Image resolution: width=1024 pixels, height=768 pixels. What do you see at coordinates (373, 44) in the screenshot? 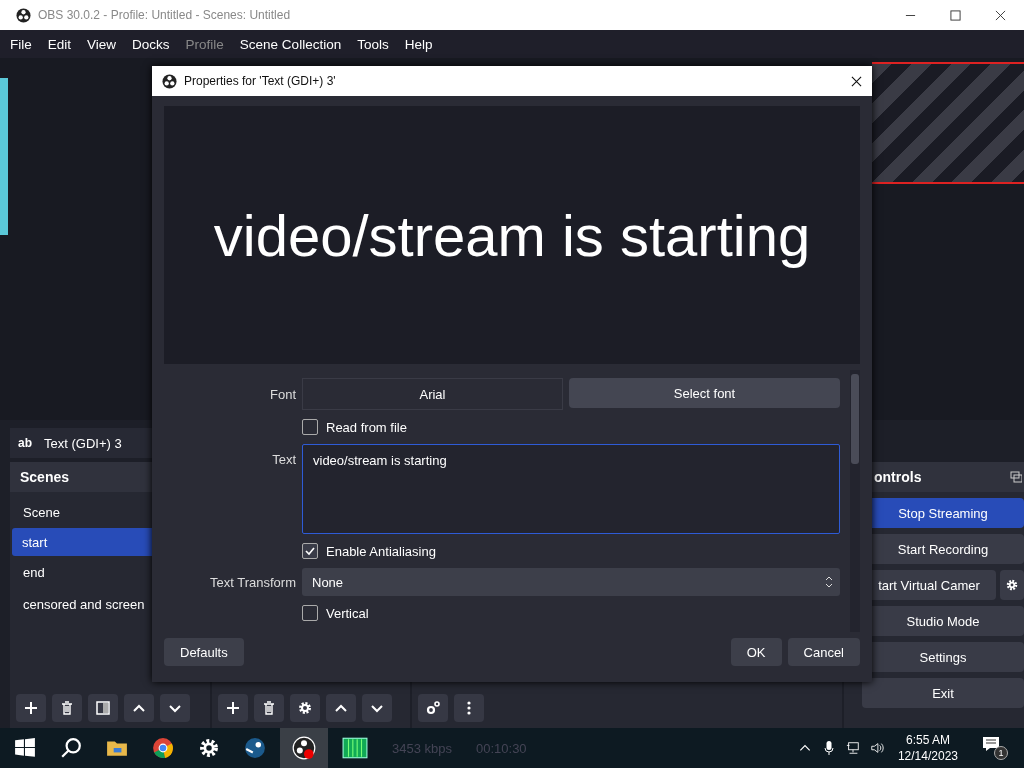
I see `menu-item: Tools` at bounding box center [373, 44].